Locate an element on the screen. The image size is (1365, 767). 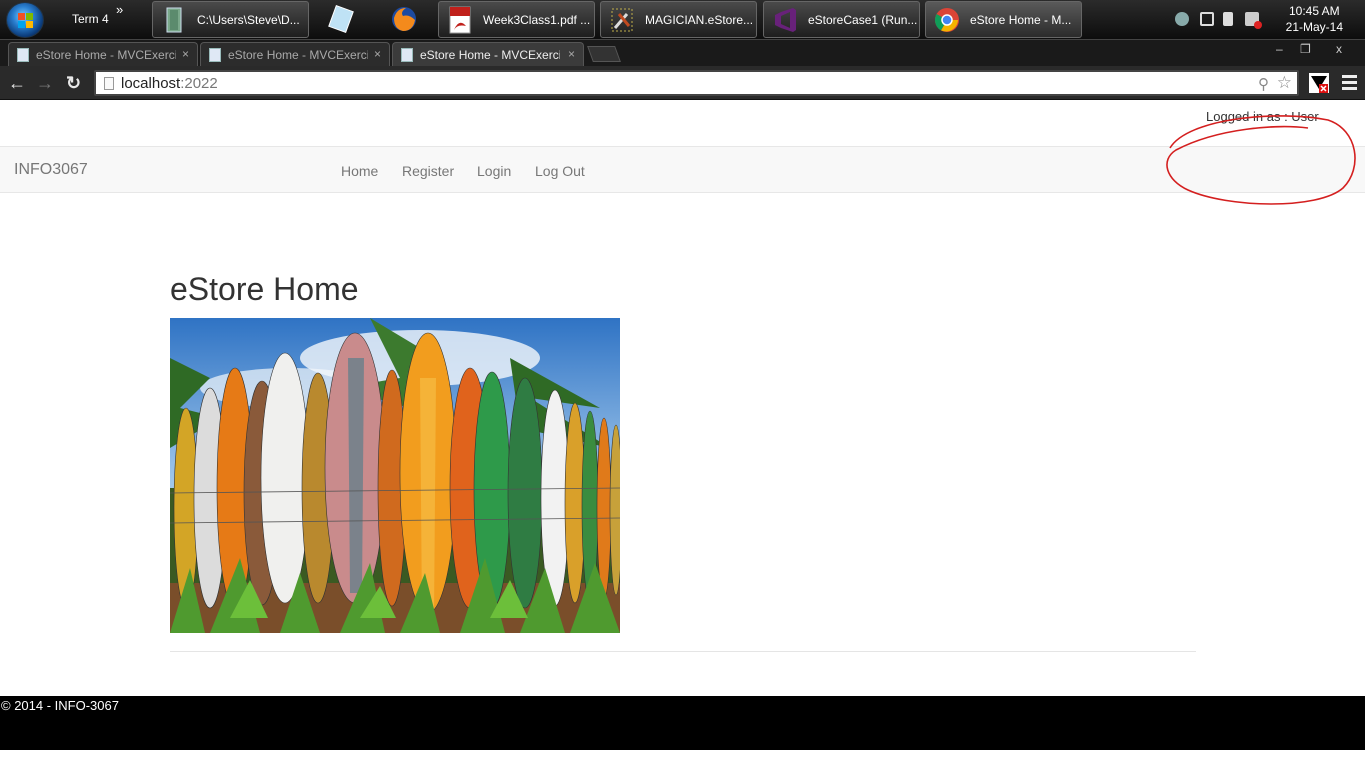
copyright-text: © 2014 - INFO-3067 is located at coordinates (60, 705).